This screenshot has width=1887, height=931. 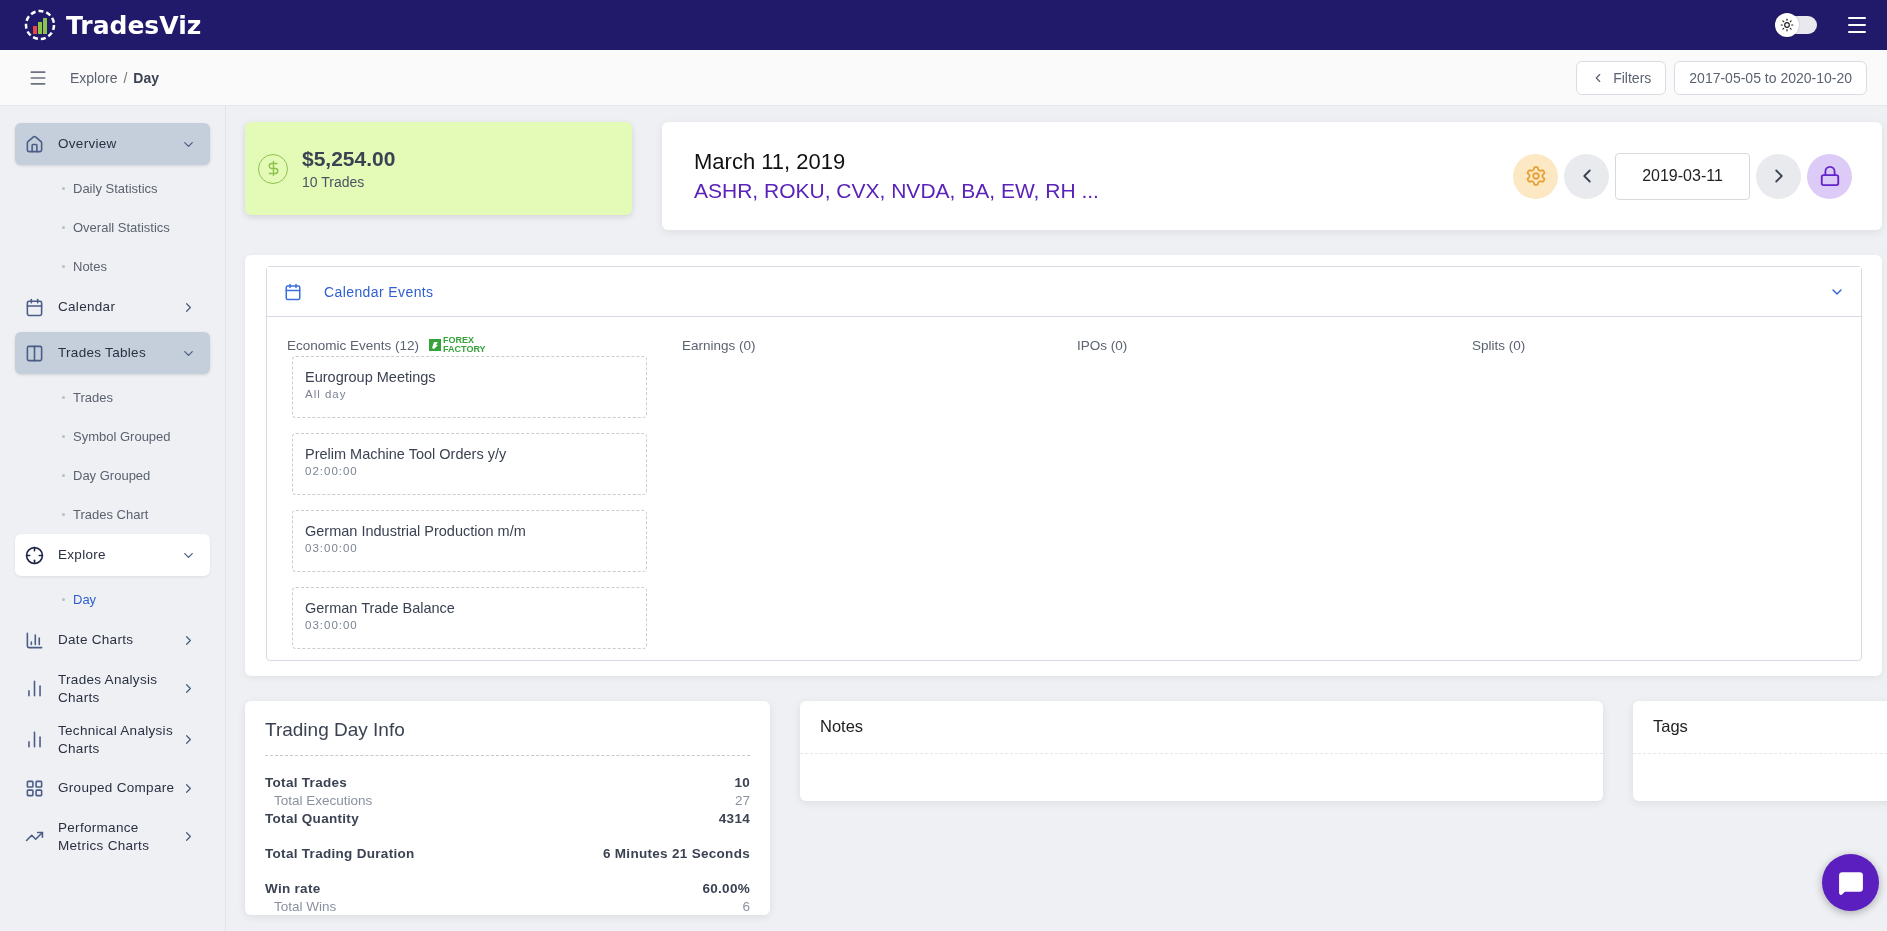 I want to click on settings-icon, so click(x=1535, y=176).